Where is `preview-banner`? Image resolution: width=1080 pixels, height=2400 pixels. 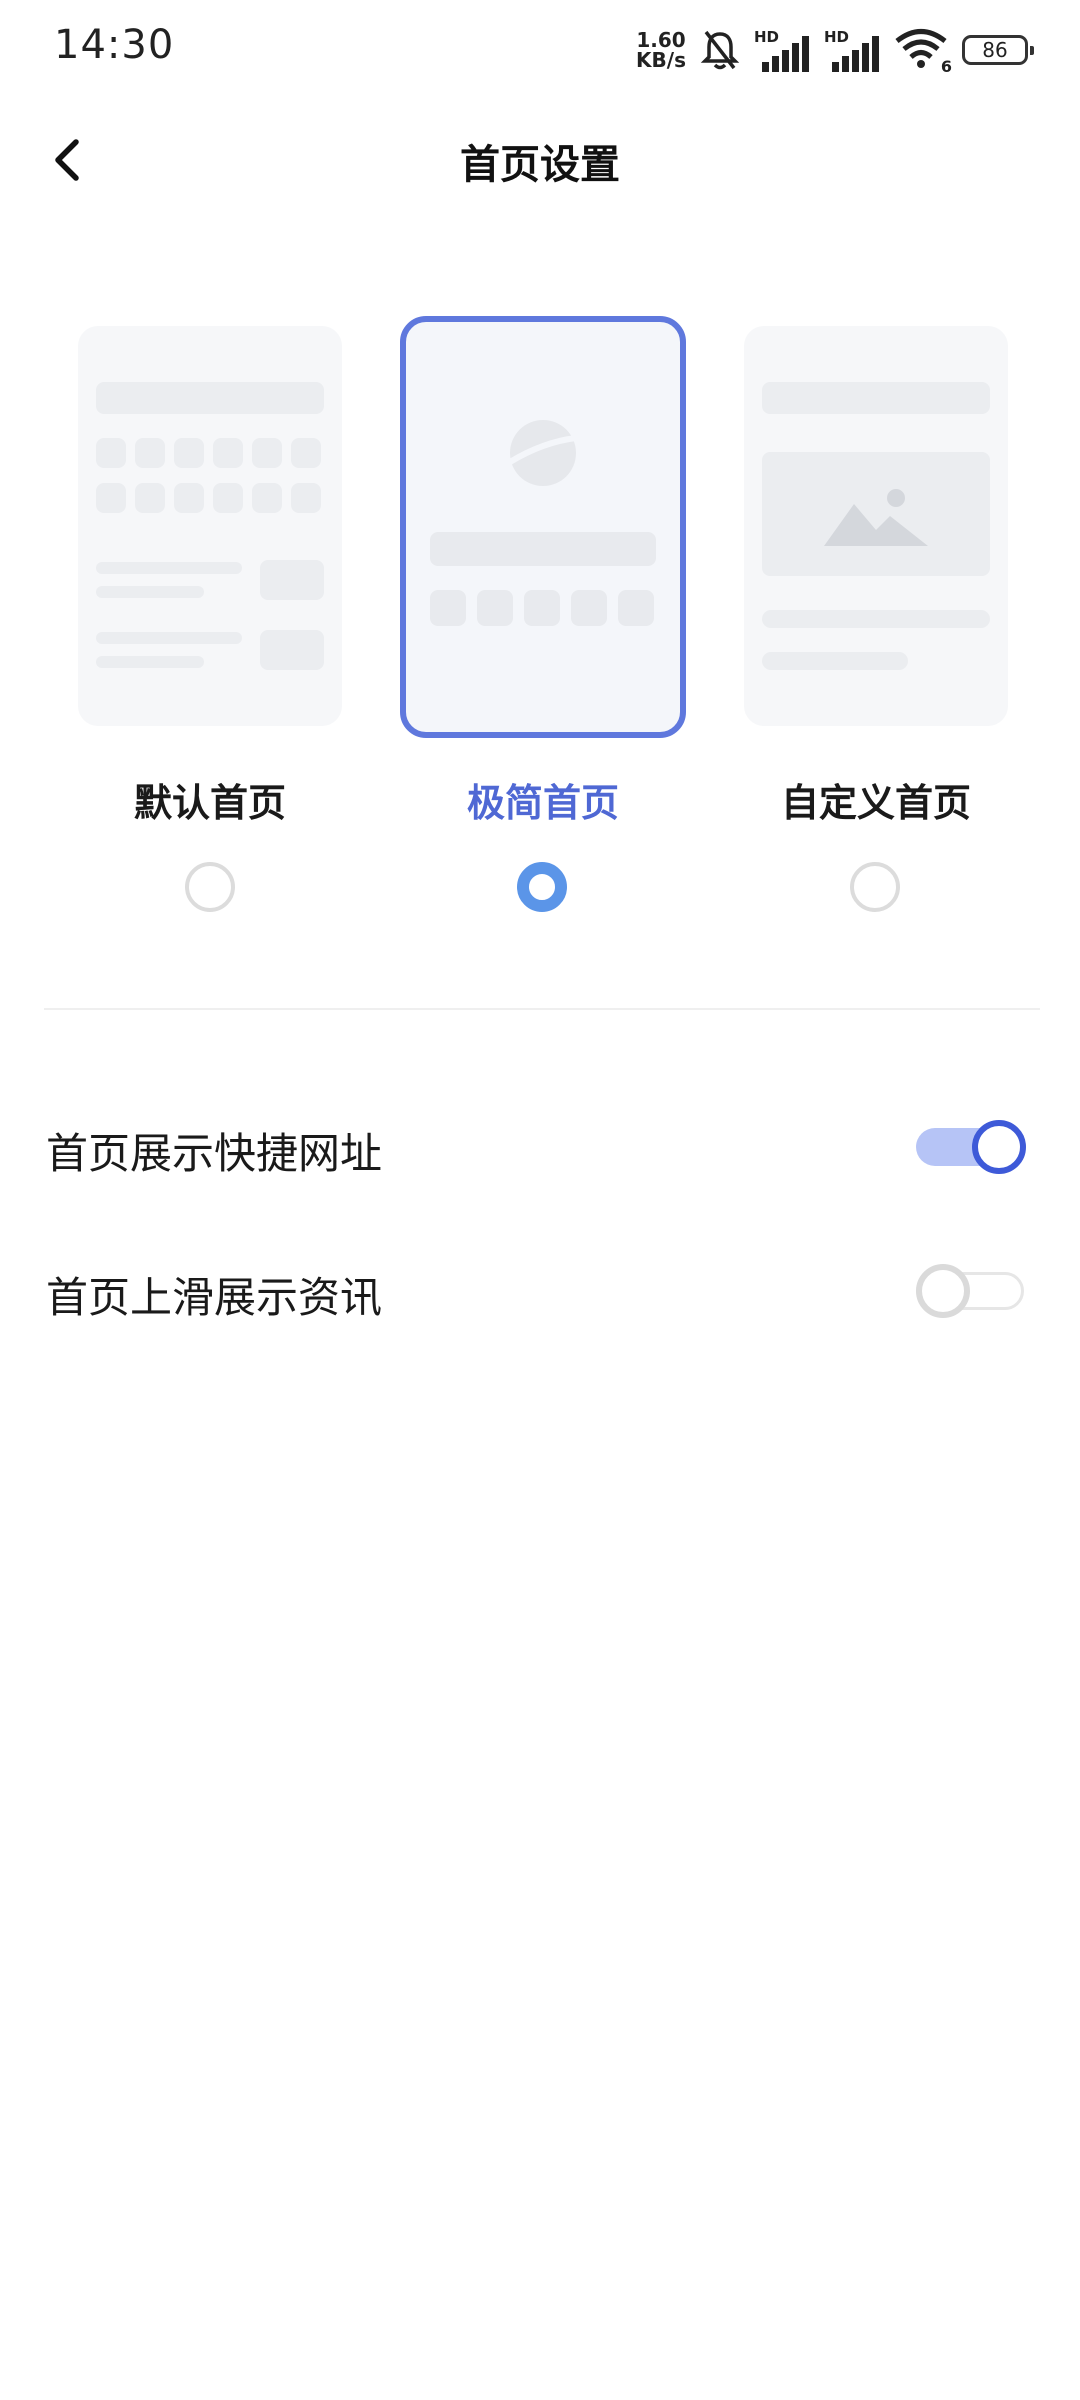
preview-banner is located at coordinates (876, 514).